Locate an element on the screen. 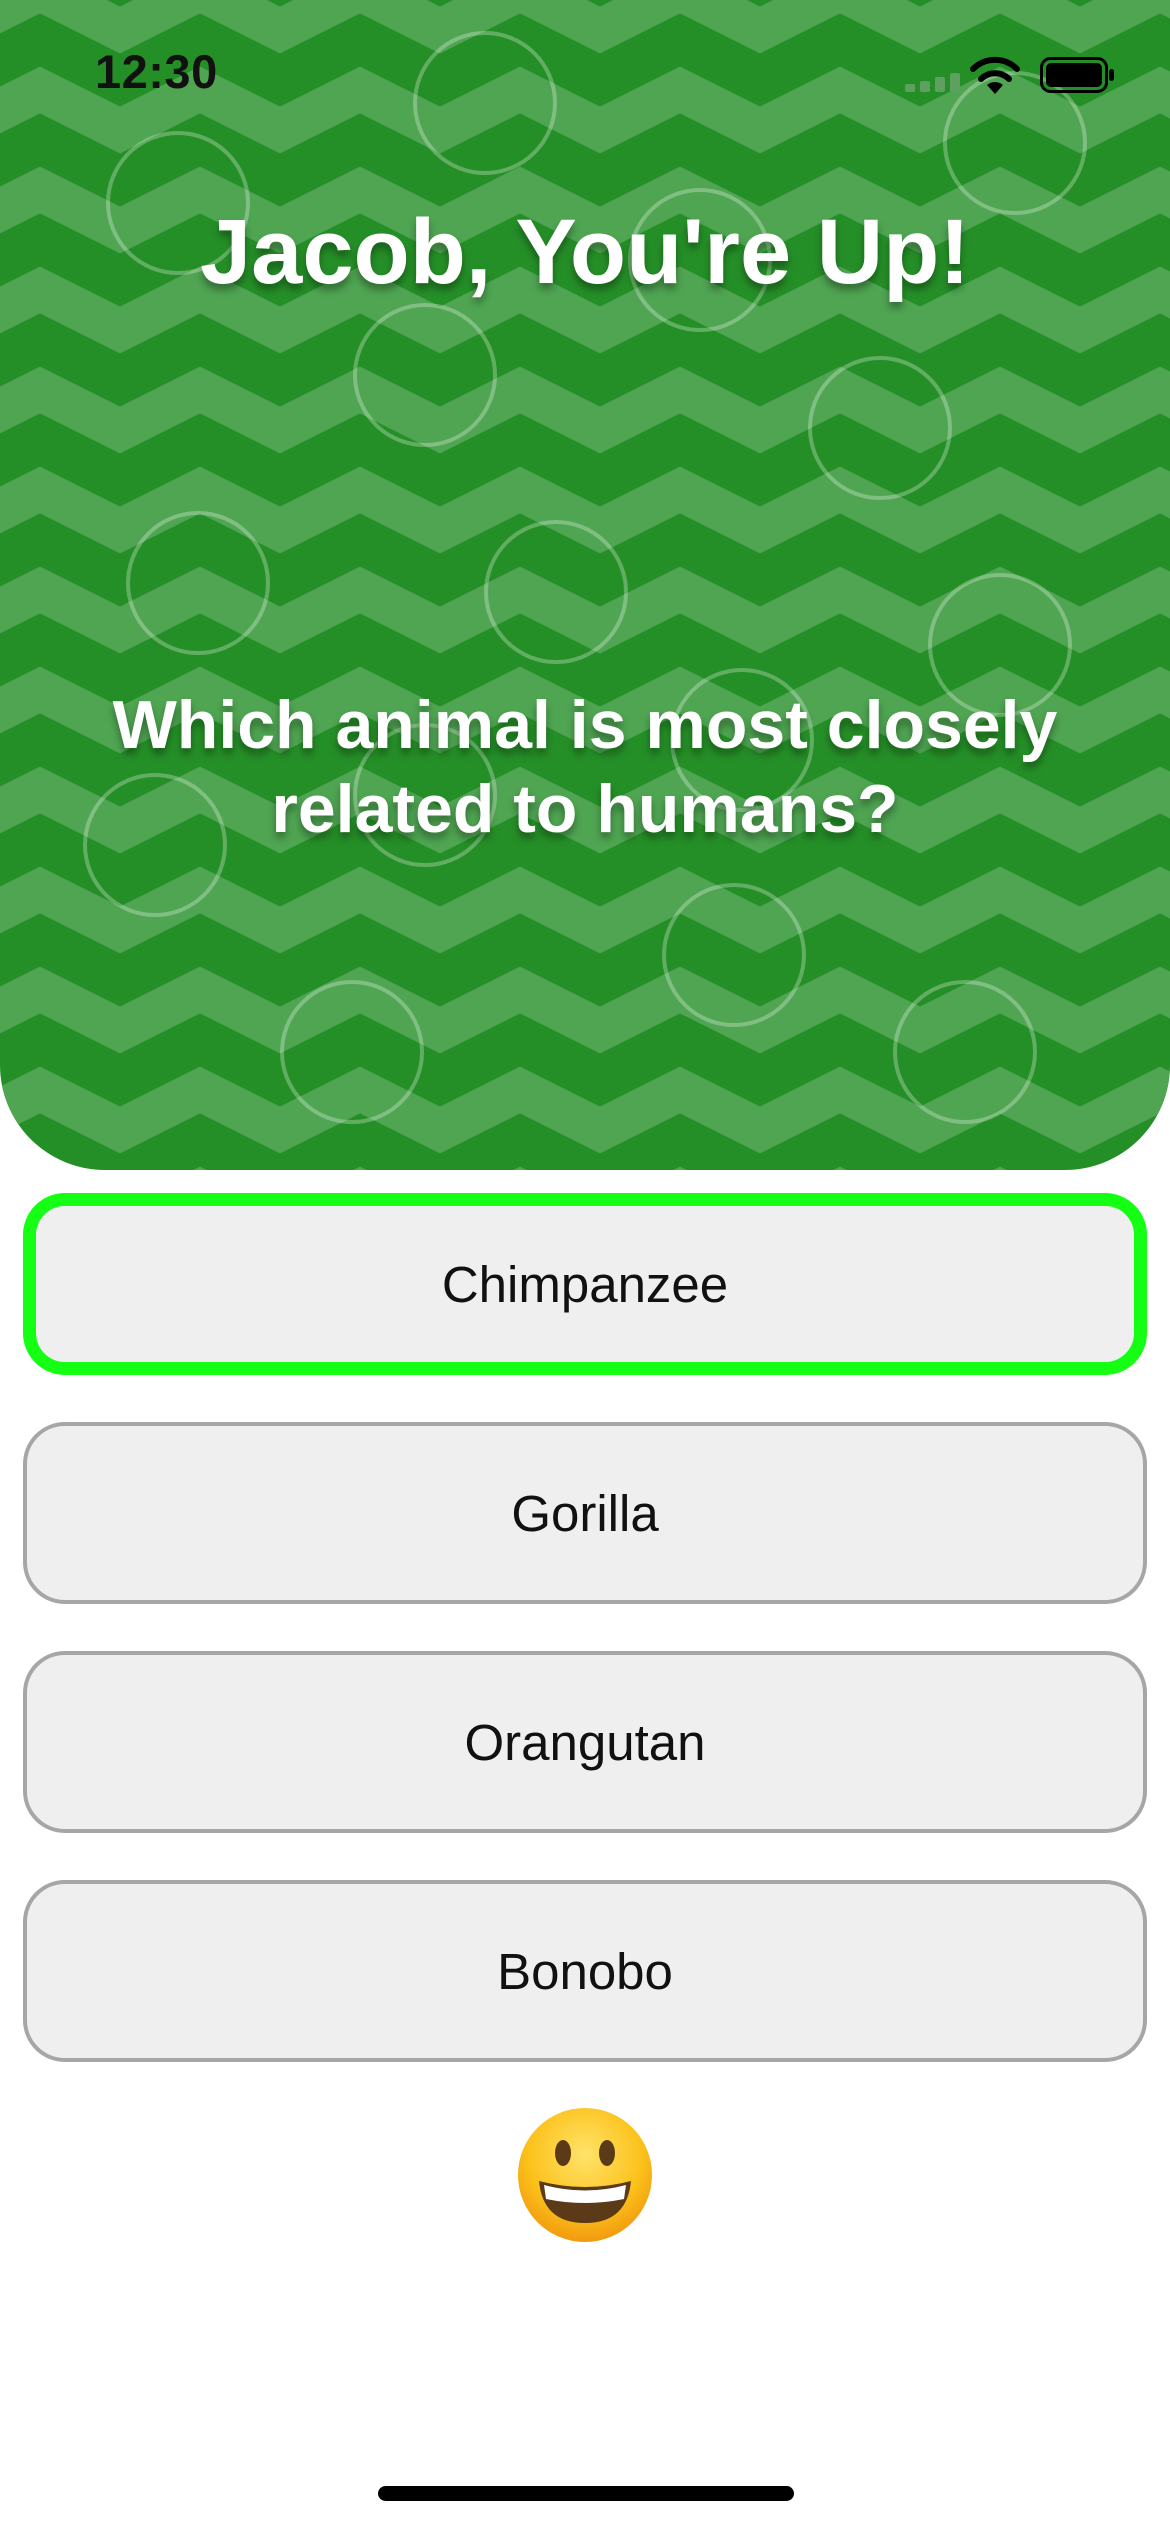 The height and width of the screenshot is (2532, 1170). cellular-signal-icon is located at coordinates (932, 82).